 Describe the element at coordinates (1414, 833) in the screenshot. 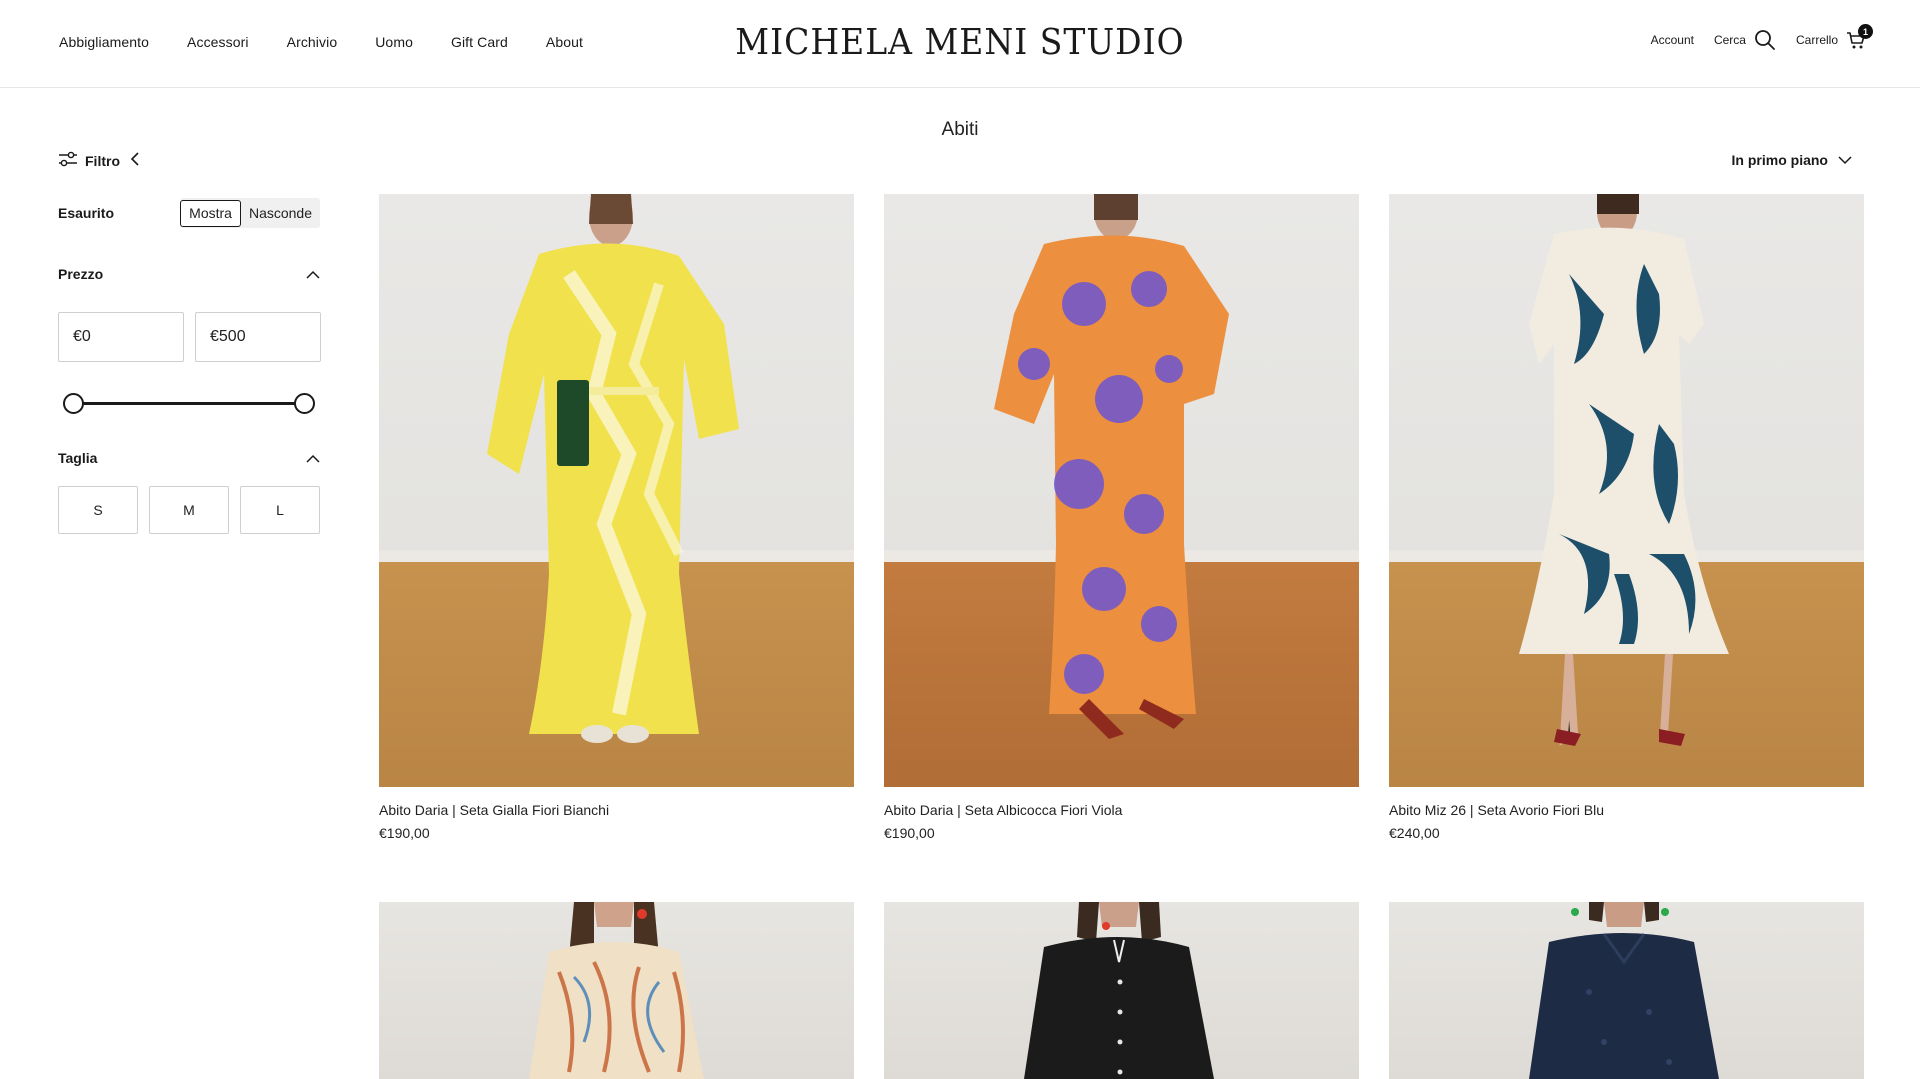

I see `product-price: €240,00` at that location.